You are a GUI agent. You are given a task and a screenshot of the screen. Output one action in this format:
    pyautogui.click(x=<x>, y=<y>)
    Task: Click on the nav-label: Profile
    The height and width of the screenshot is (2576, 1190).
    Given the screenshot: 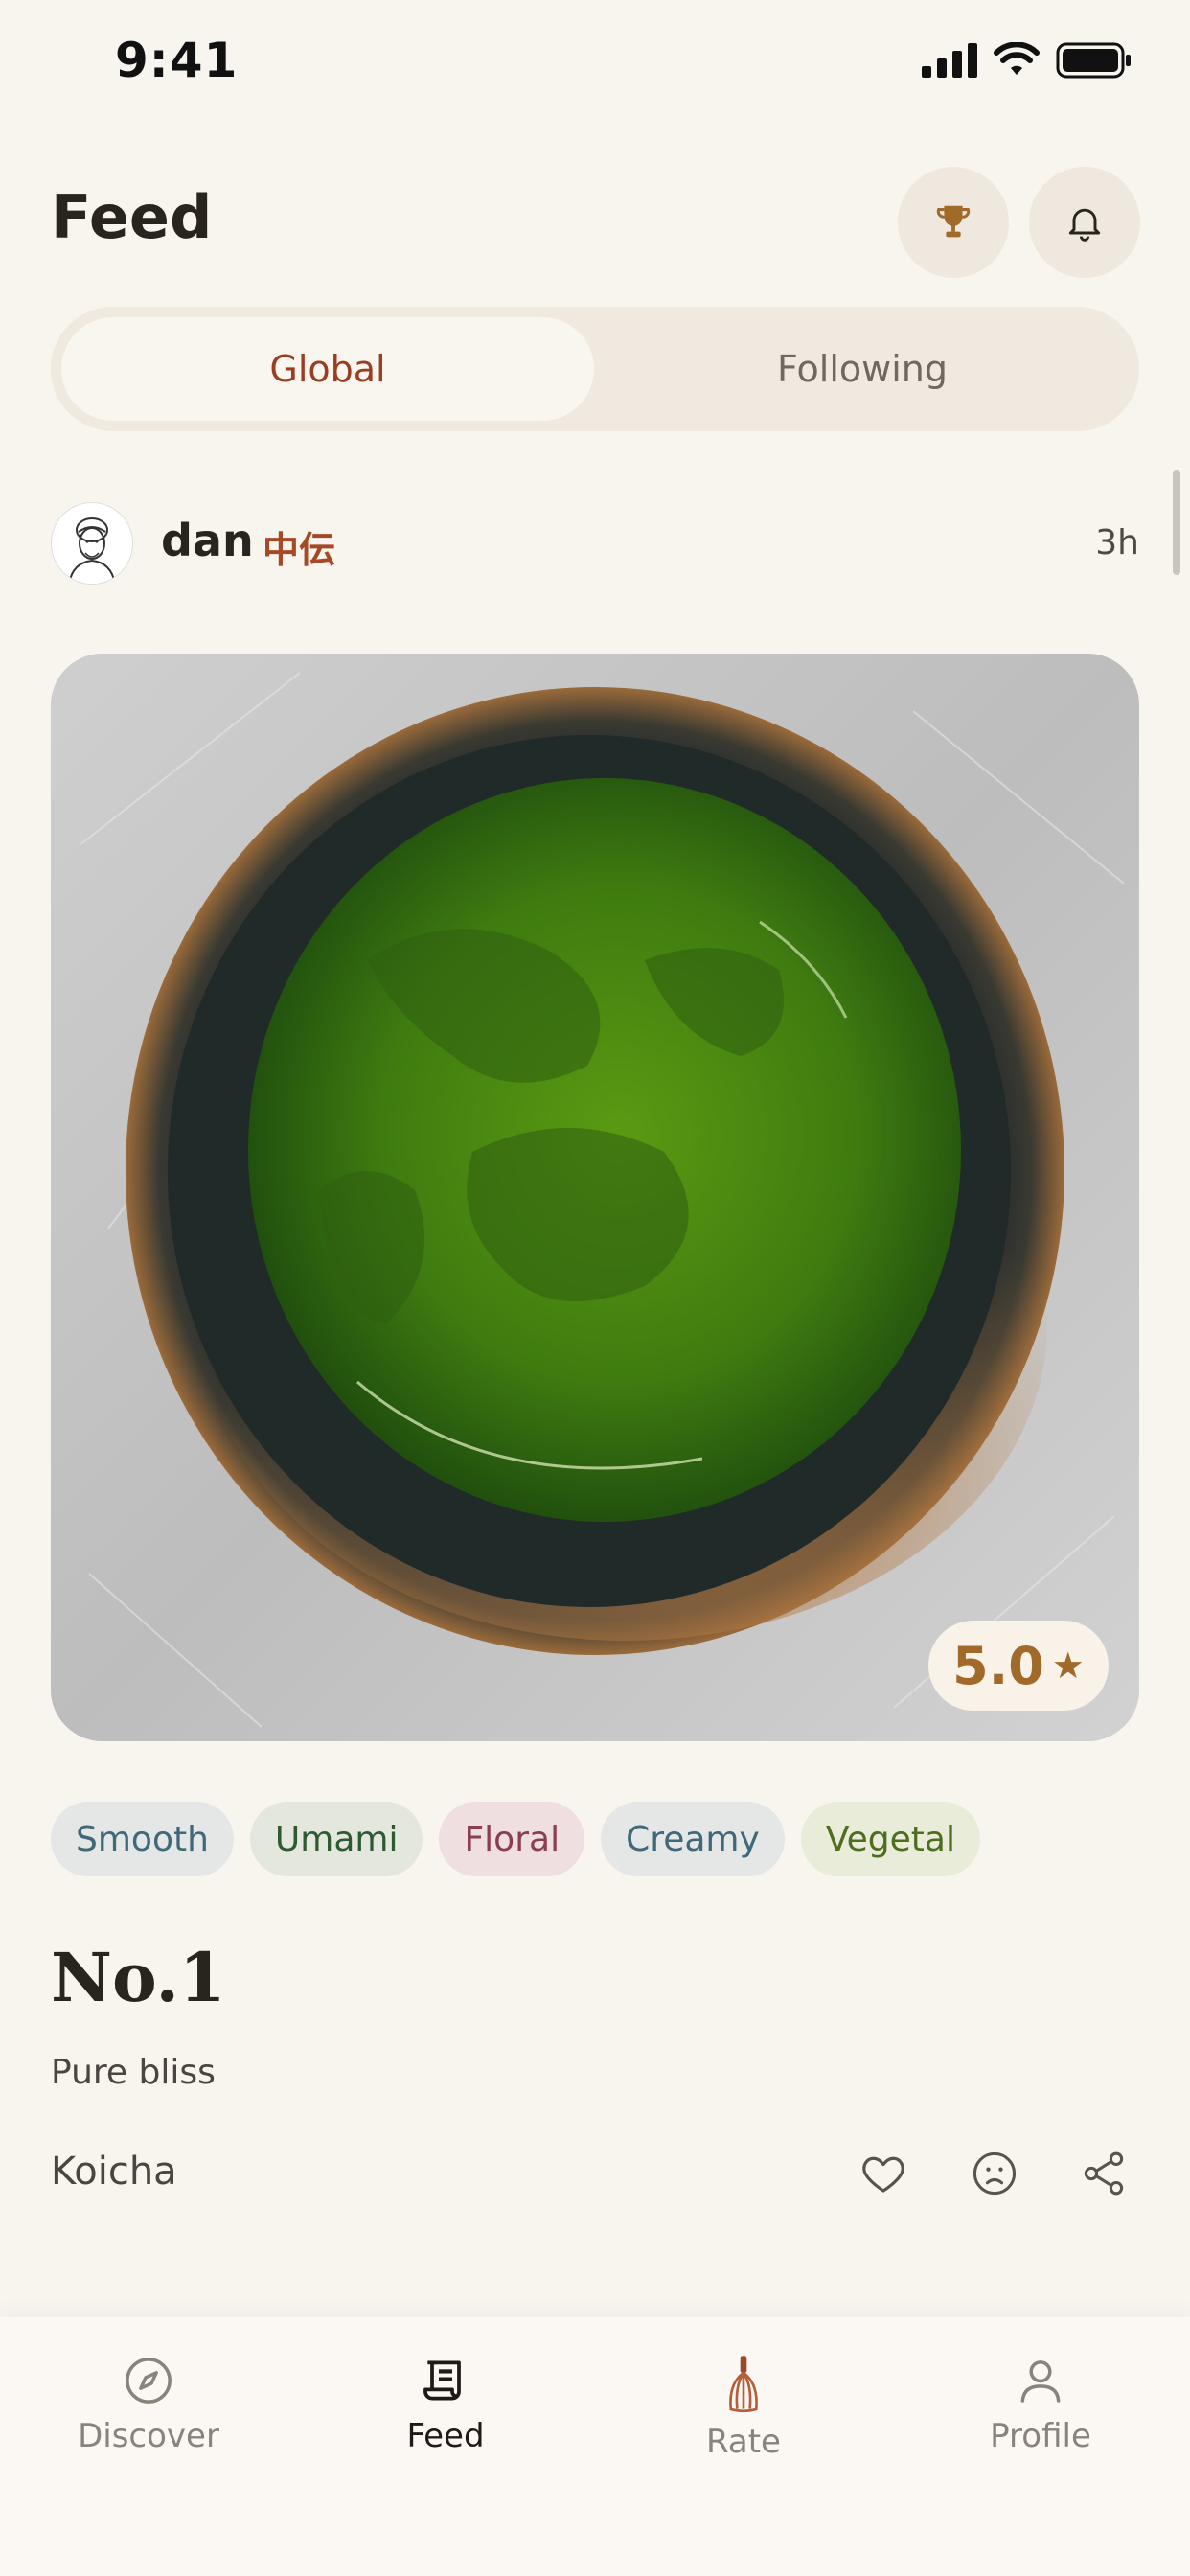 What is the action you would take?
    pyautogui.click(x=1040, y=2436)
    